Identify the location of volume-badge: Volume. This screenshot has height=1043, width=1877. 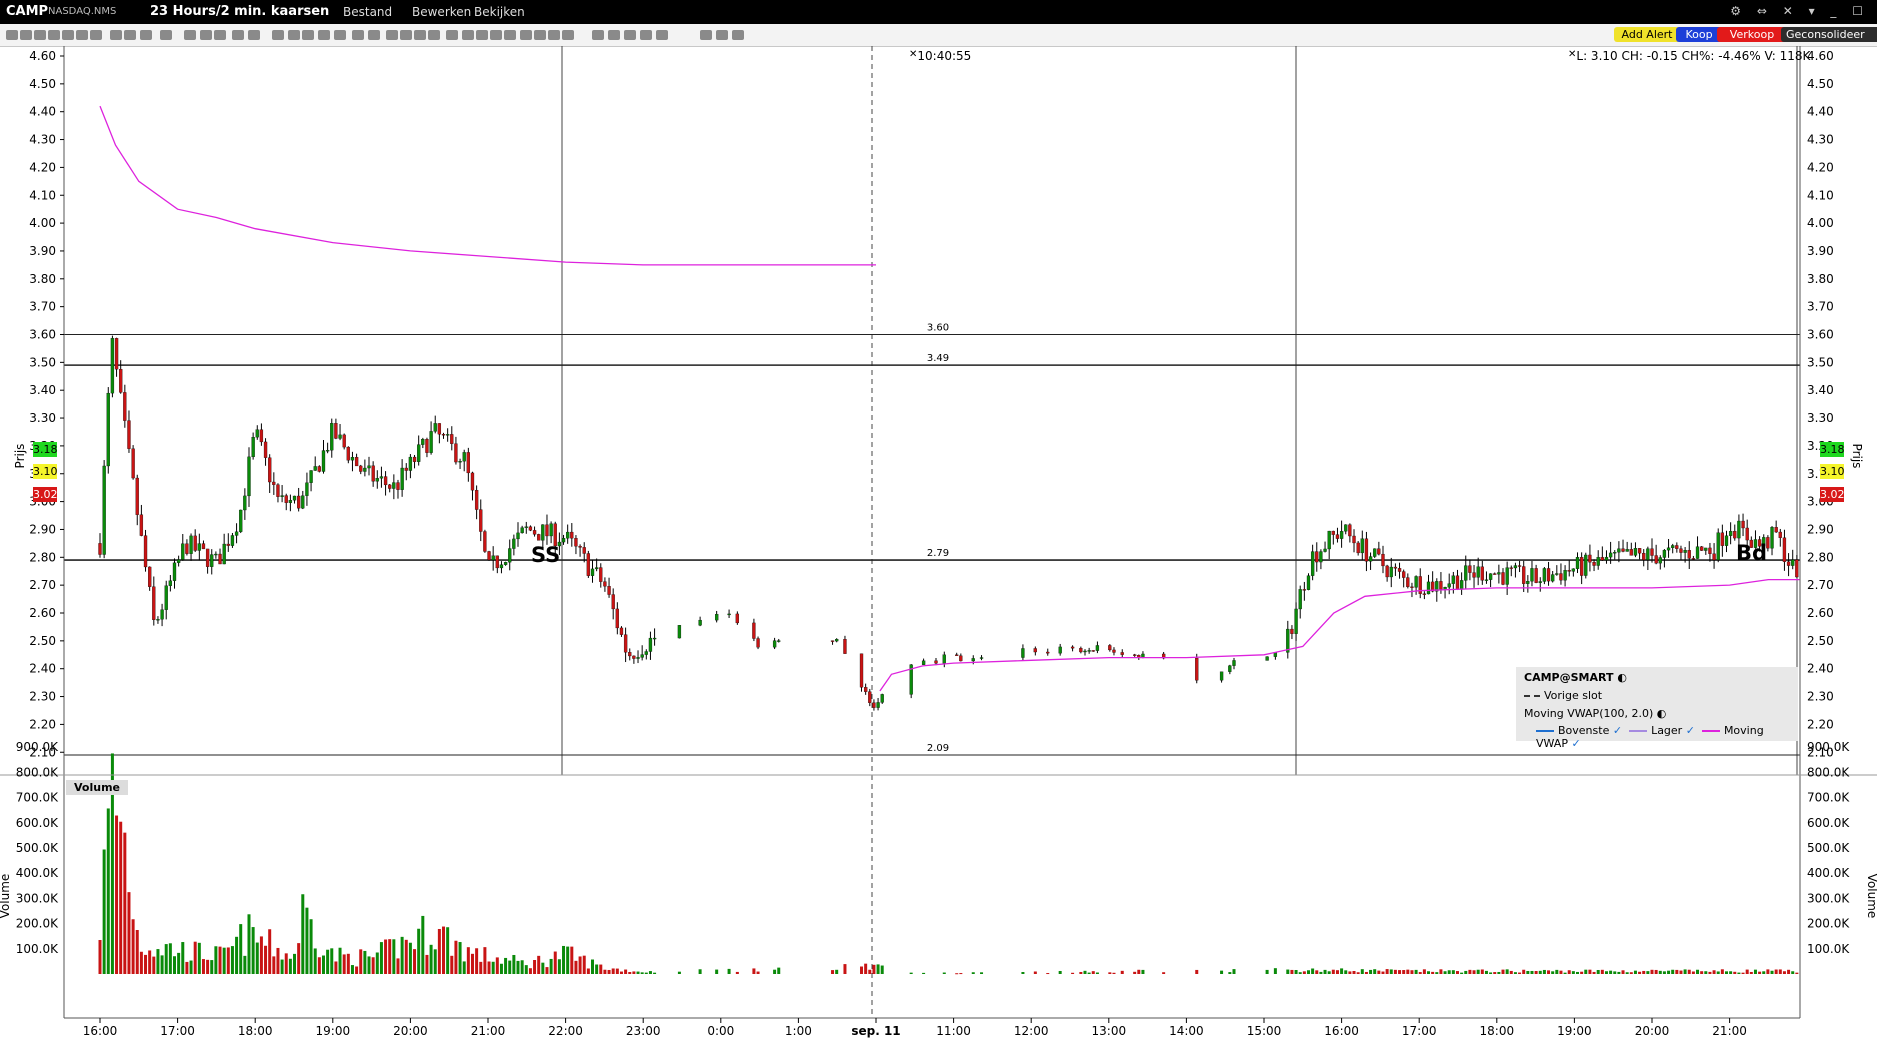
(97, 787).